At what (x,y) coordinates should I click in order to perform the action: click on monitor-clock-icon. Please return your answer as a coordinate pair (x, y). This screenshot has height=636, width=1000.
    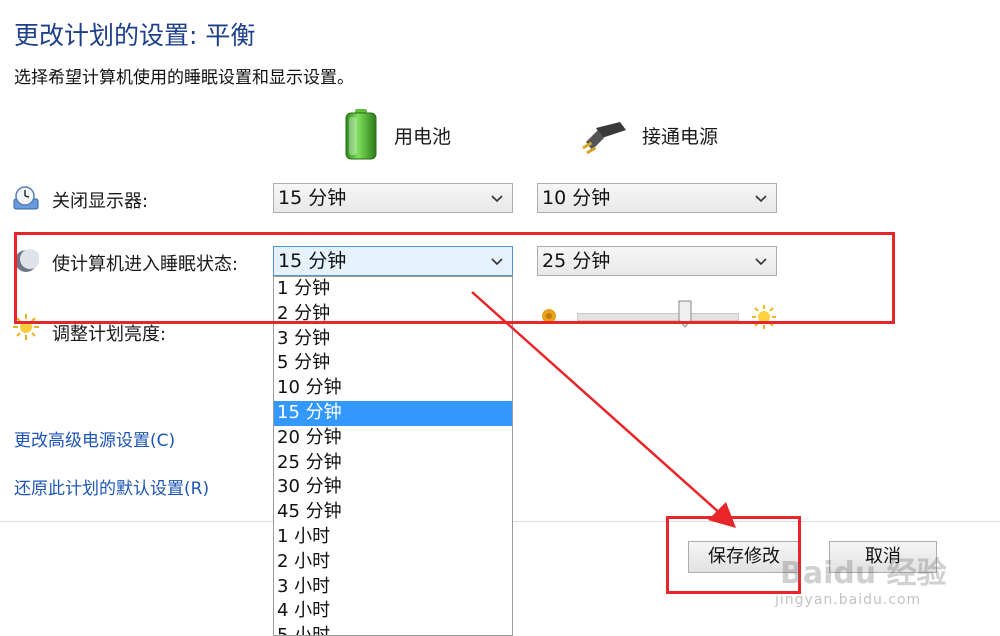
    Looking at the image, I should click on (26, 198).